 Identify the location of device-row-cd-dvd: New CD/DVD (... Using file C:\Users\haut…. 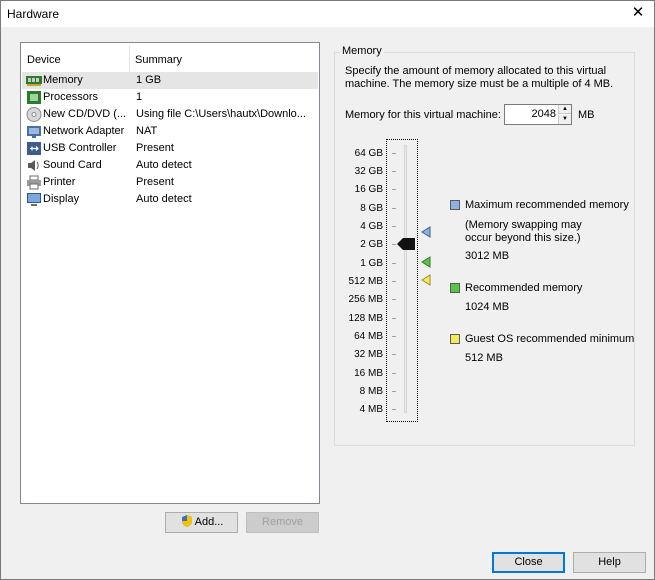
(170, 114).